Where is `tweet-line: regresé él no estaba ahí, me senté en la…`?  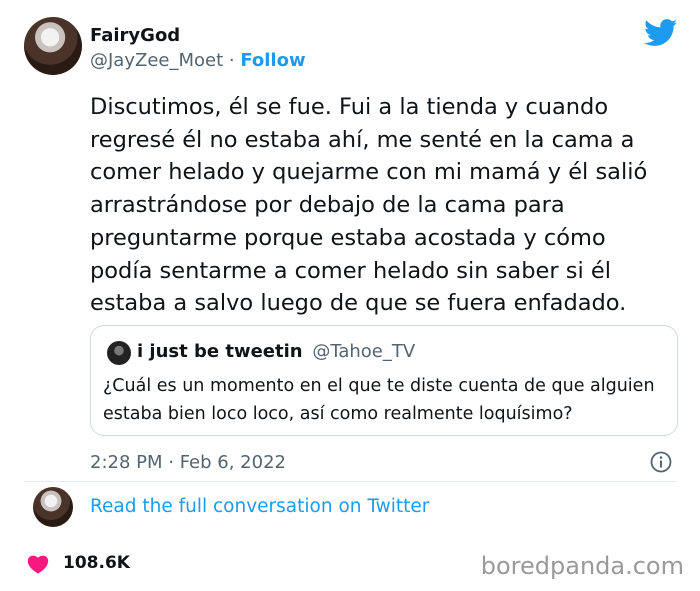 tweet-line: regresé él no estaba ahí, me senté en la… is located at coordinates (362, 139).